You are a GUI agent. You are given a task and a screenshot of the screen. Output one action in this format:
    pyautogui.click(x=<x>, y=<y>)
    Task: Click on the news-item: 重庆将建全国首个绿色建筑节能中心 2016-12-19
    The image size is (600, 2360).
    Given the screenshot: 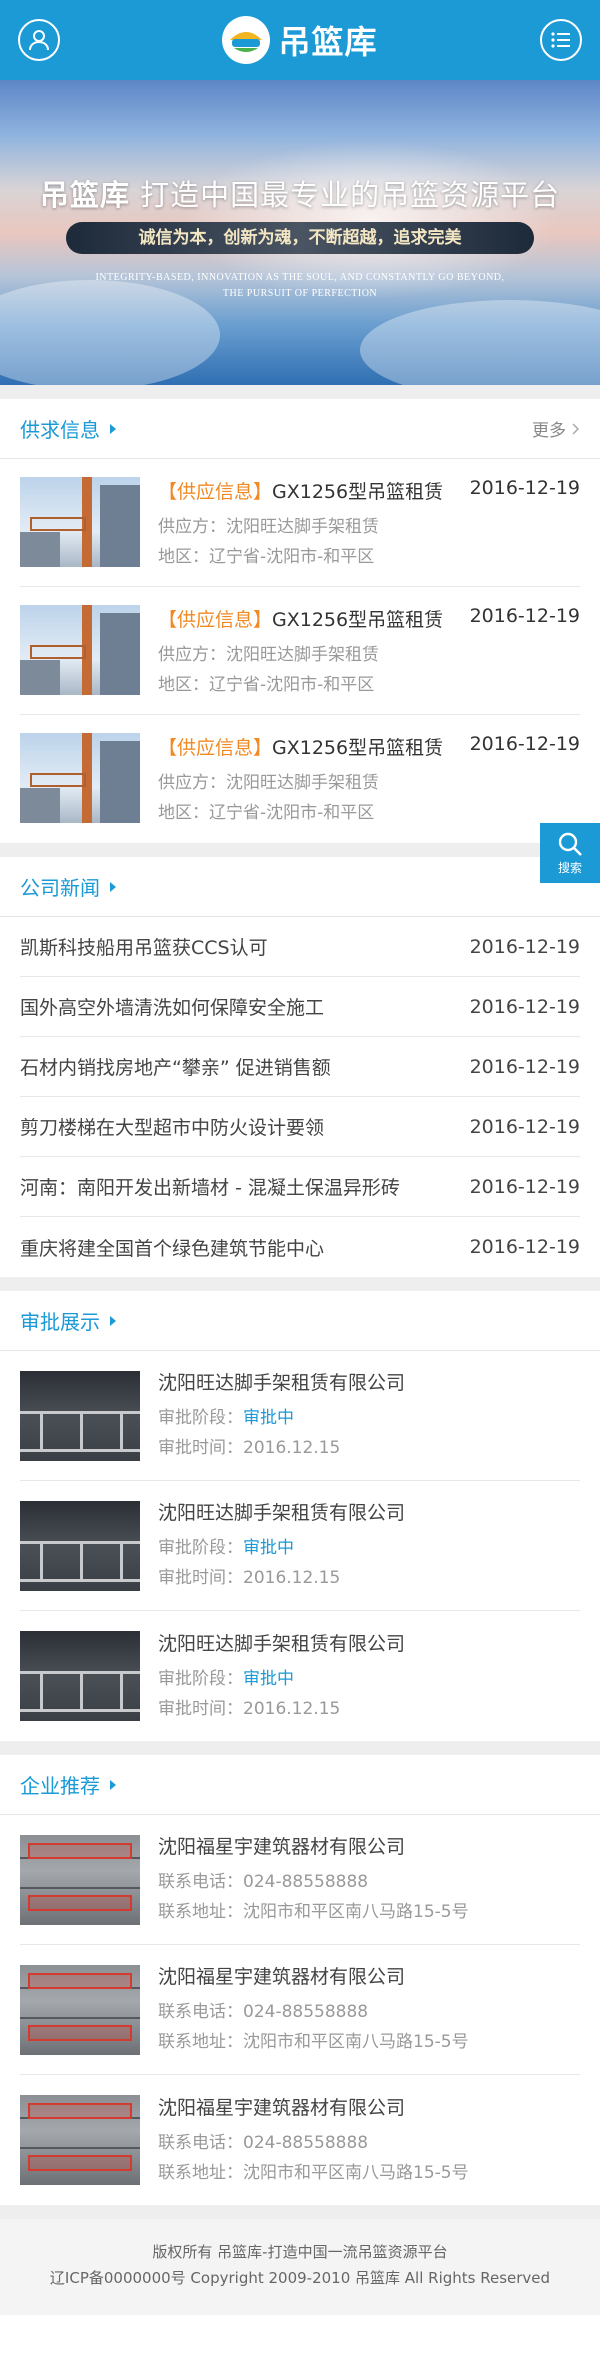 What is the action you would take?
    pyautogui.click(x=300, y=1247)
    